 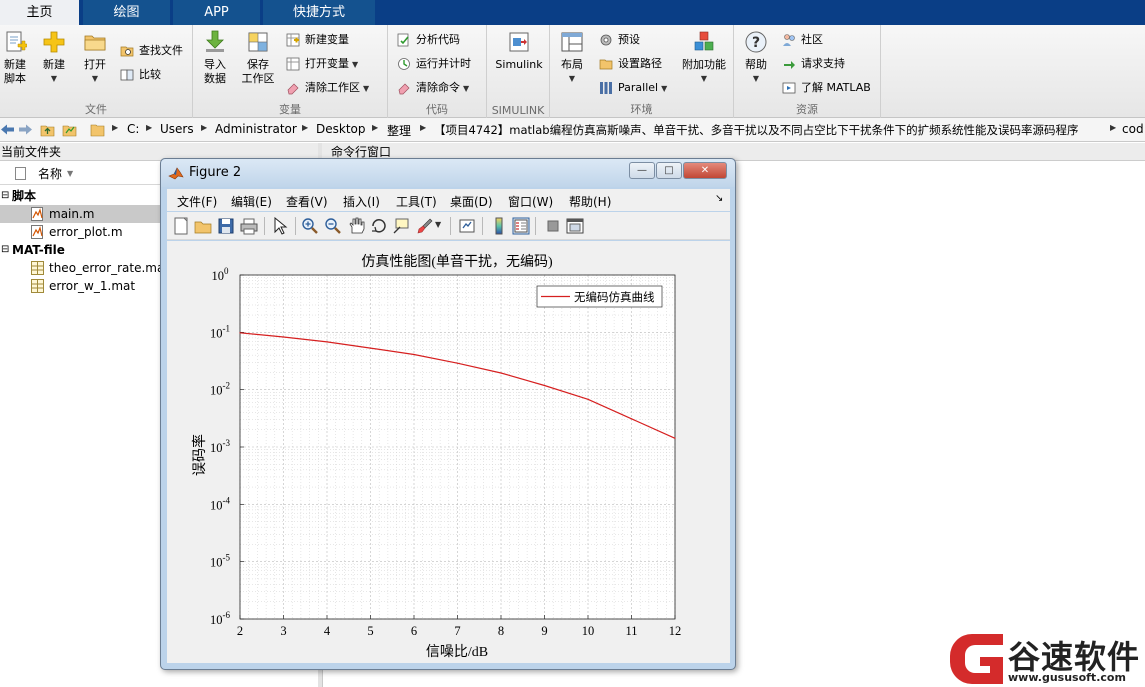 I want to click on open-button: 打开 ▼, so click(x=95, y=58).